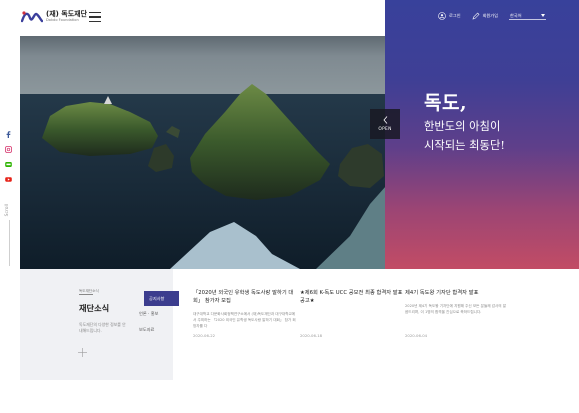  Describe the element at coordinates (446, 103) in the screenshot. I see `hero-title-line1: 독도,` at that location.